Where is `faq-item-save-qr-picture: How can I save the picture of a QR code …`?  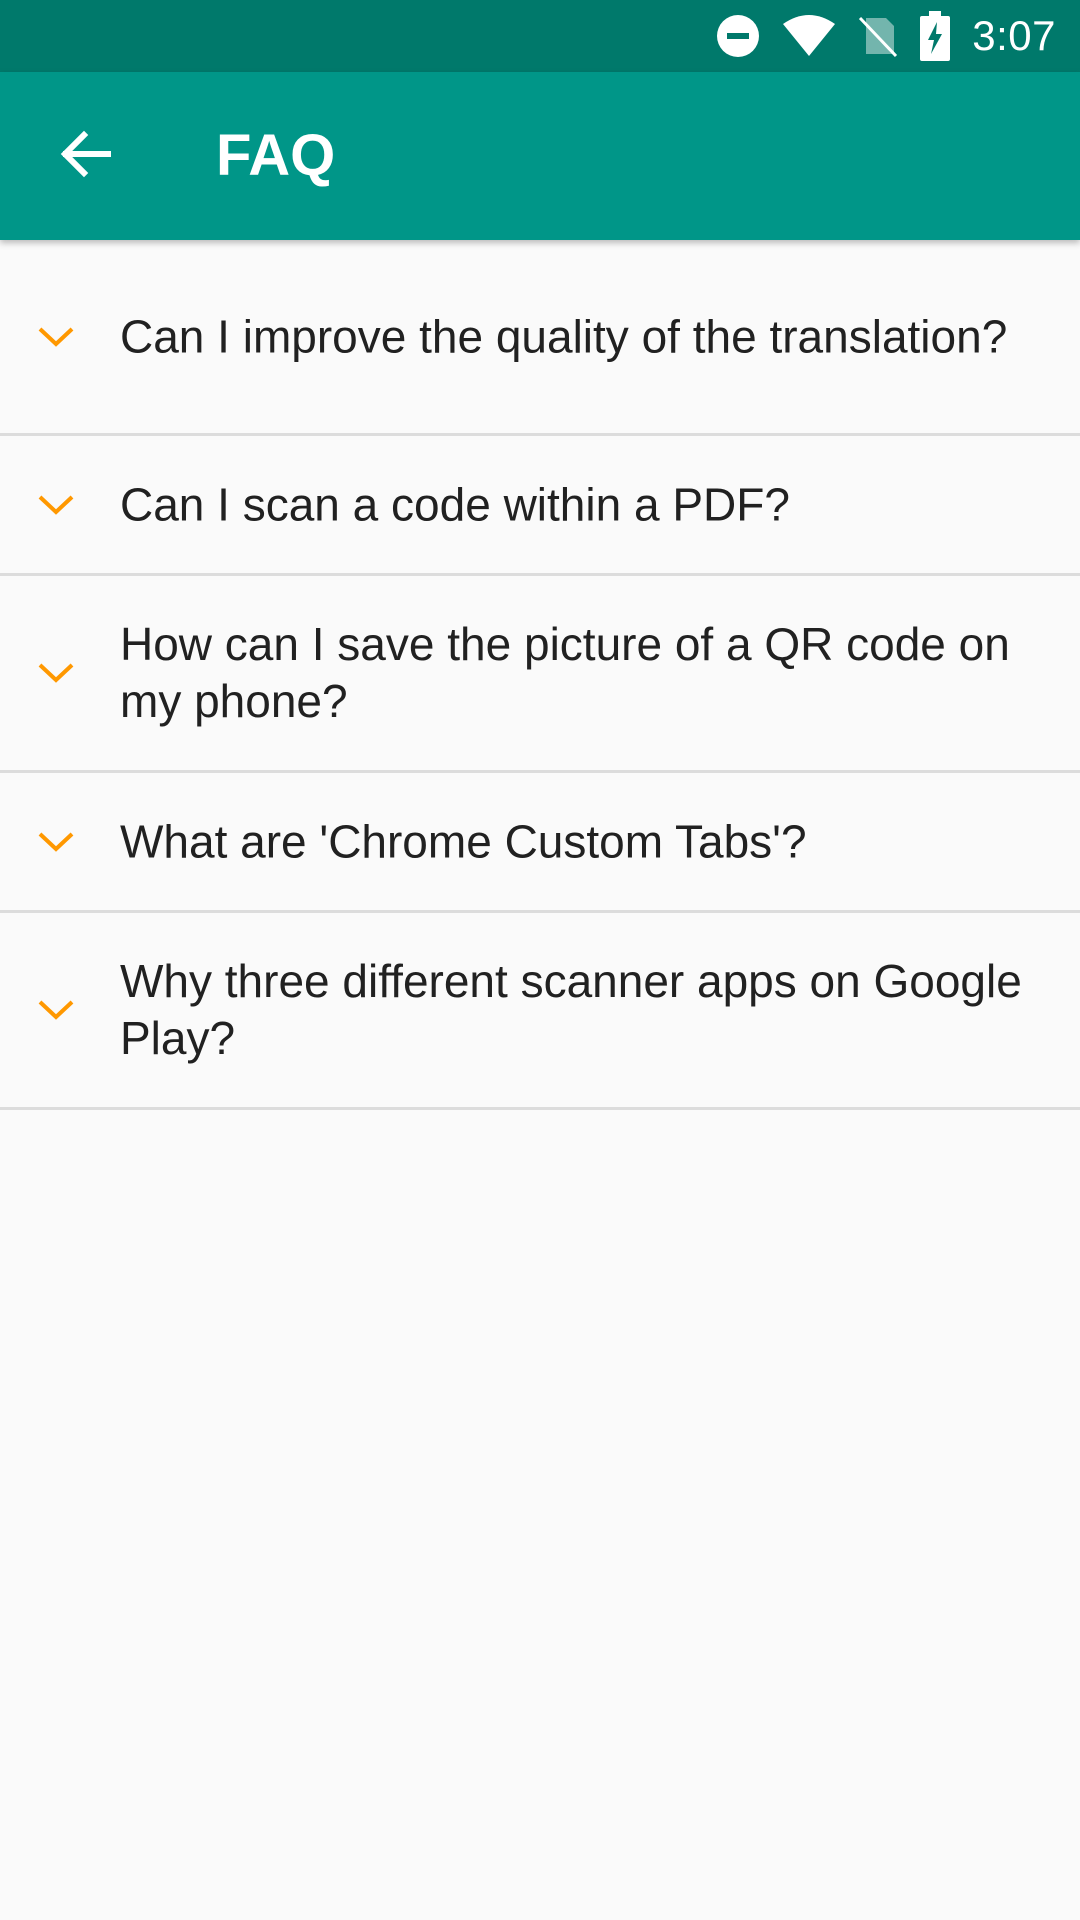
faq-item-save-qr-picture: How can I save the picture of a QR code … is located at coordinates (540, 674).